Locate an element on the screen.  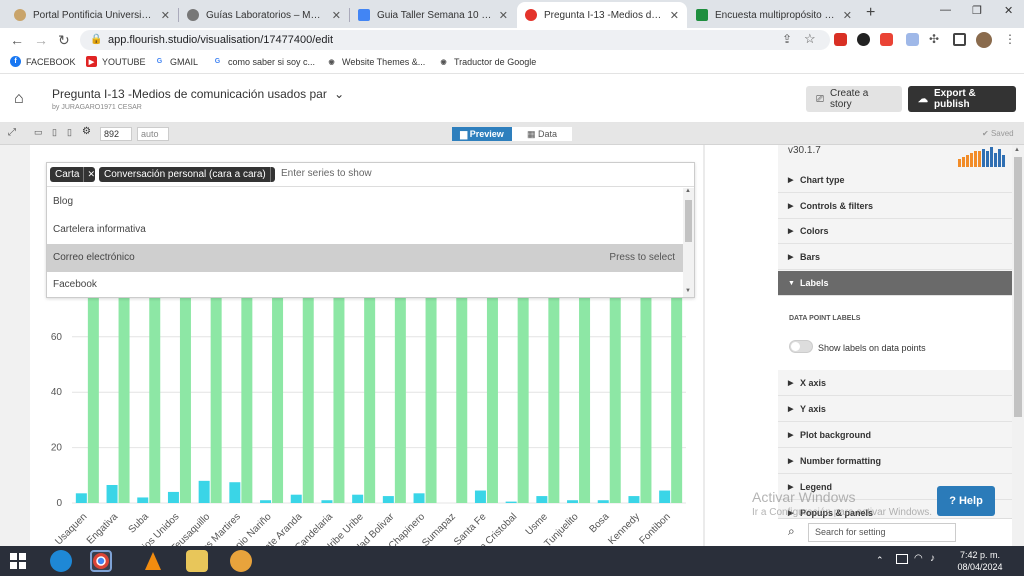
puzzle-icon: ✣ is located at coordinates (934, 39).